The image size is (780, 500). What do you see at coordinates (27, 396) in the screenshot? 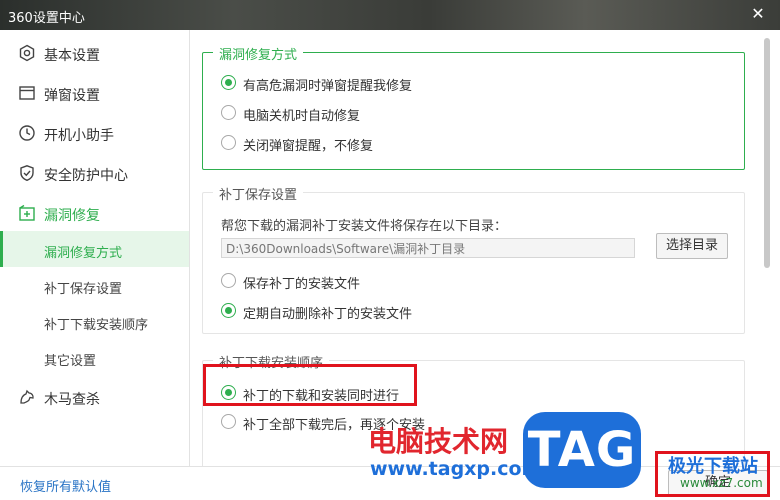
I see `horse-icon` at bounding box center [27, 396].